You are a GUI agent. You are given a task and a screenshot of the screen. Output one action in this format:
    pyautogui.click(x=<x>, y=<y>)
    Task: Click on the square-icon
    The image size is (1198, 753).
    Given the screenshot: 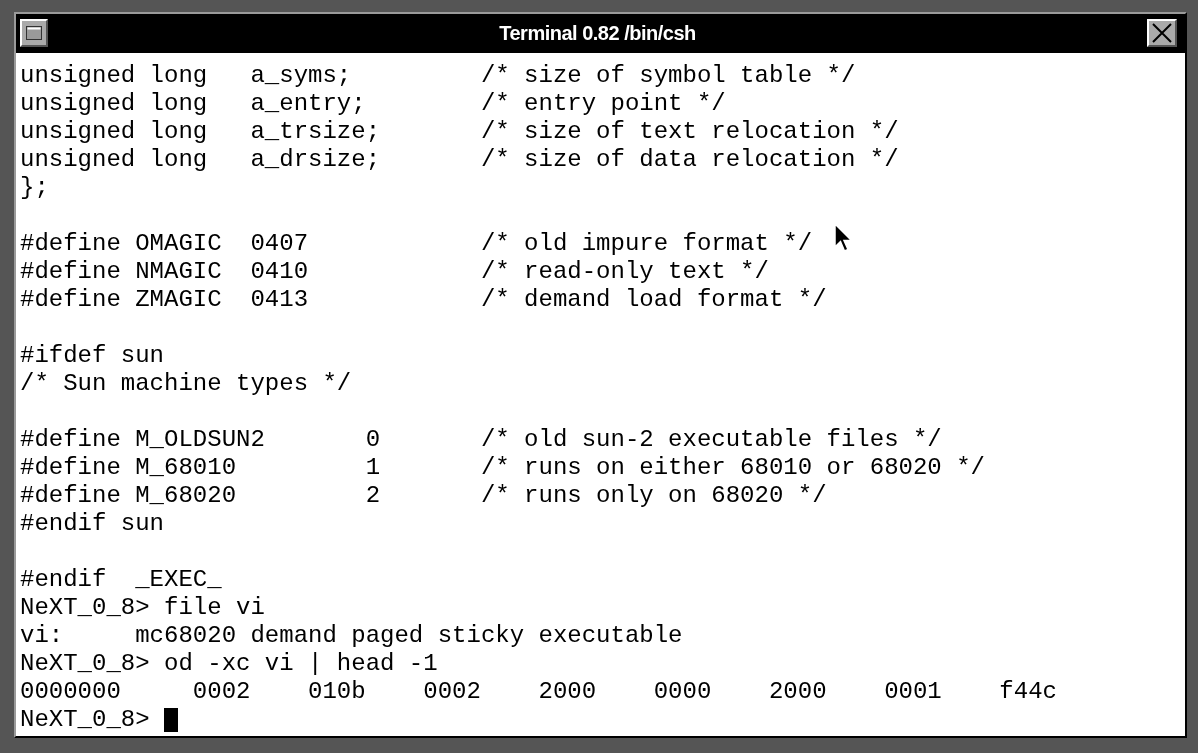 What is the action you would take?
    pyautogui.click(x=34, y=32)
    